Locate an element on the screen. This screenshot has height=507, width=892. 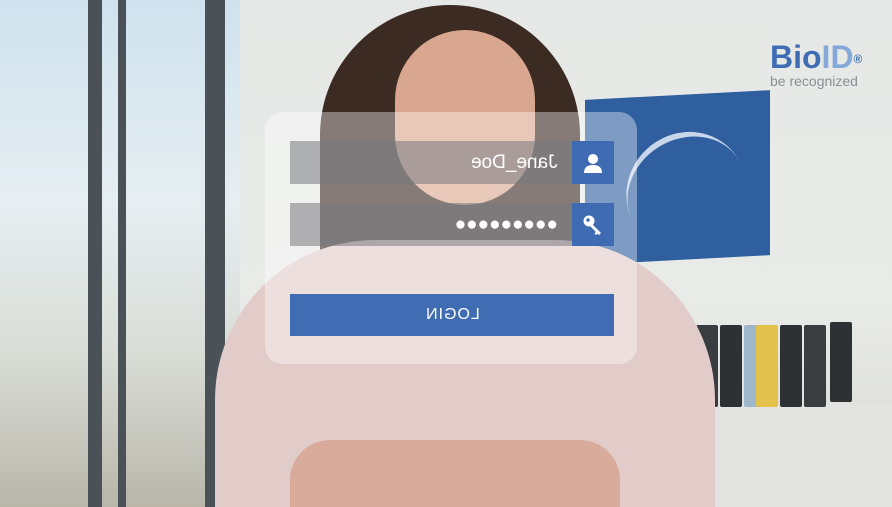
brand-tagline: be recognized is located at coordinates (814, 81).